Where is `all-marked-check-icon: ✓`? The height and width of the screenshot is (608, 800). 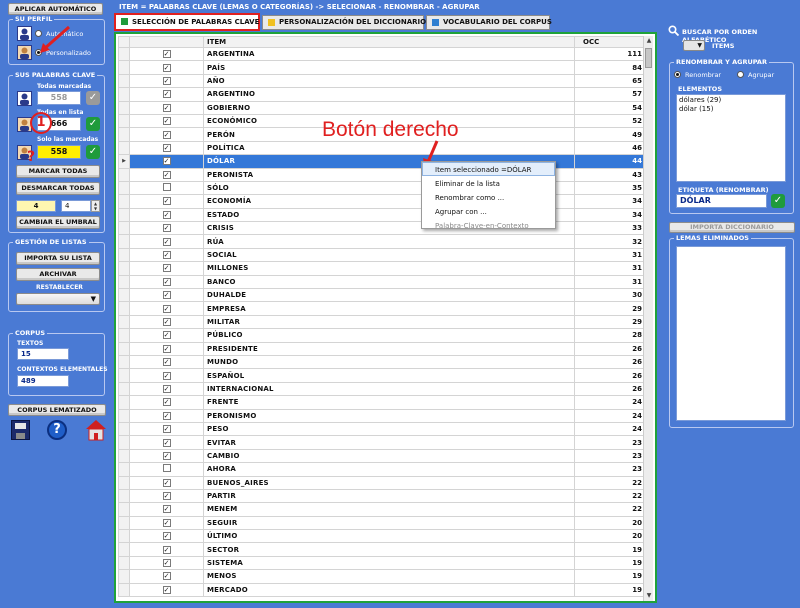 all-marked-check-icon: ✓ is located at coordinates (93, 98).